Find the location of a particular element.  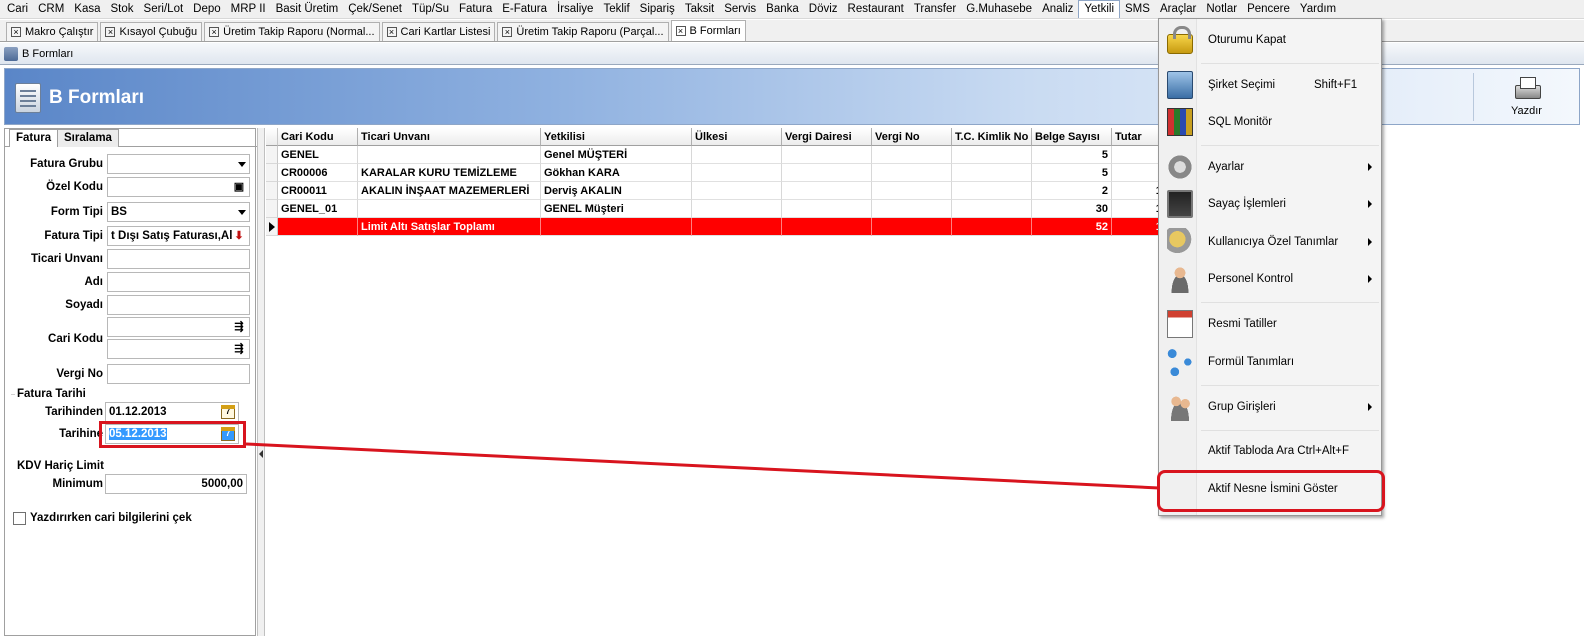

annotation-line is located at coordinates (702, 466).